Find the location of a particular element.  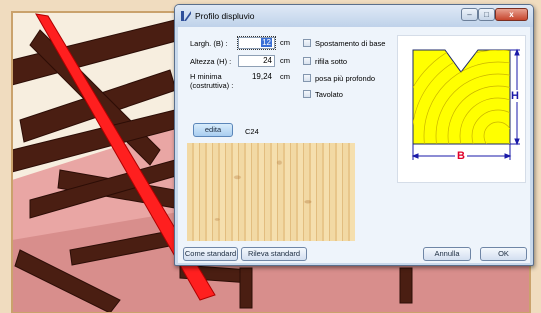

lay-deeper-label: posa più profondo is located at coordinates (345, 78).